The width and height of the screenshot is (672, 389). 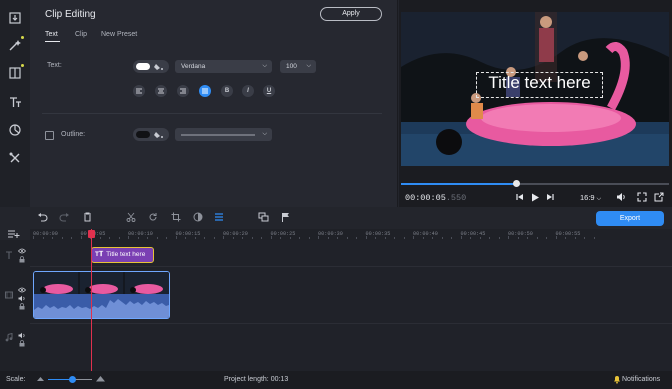 I want to click on align-center-button, so click(x=161, y=91).